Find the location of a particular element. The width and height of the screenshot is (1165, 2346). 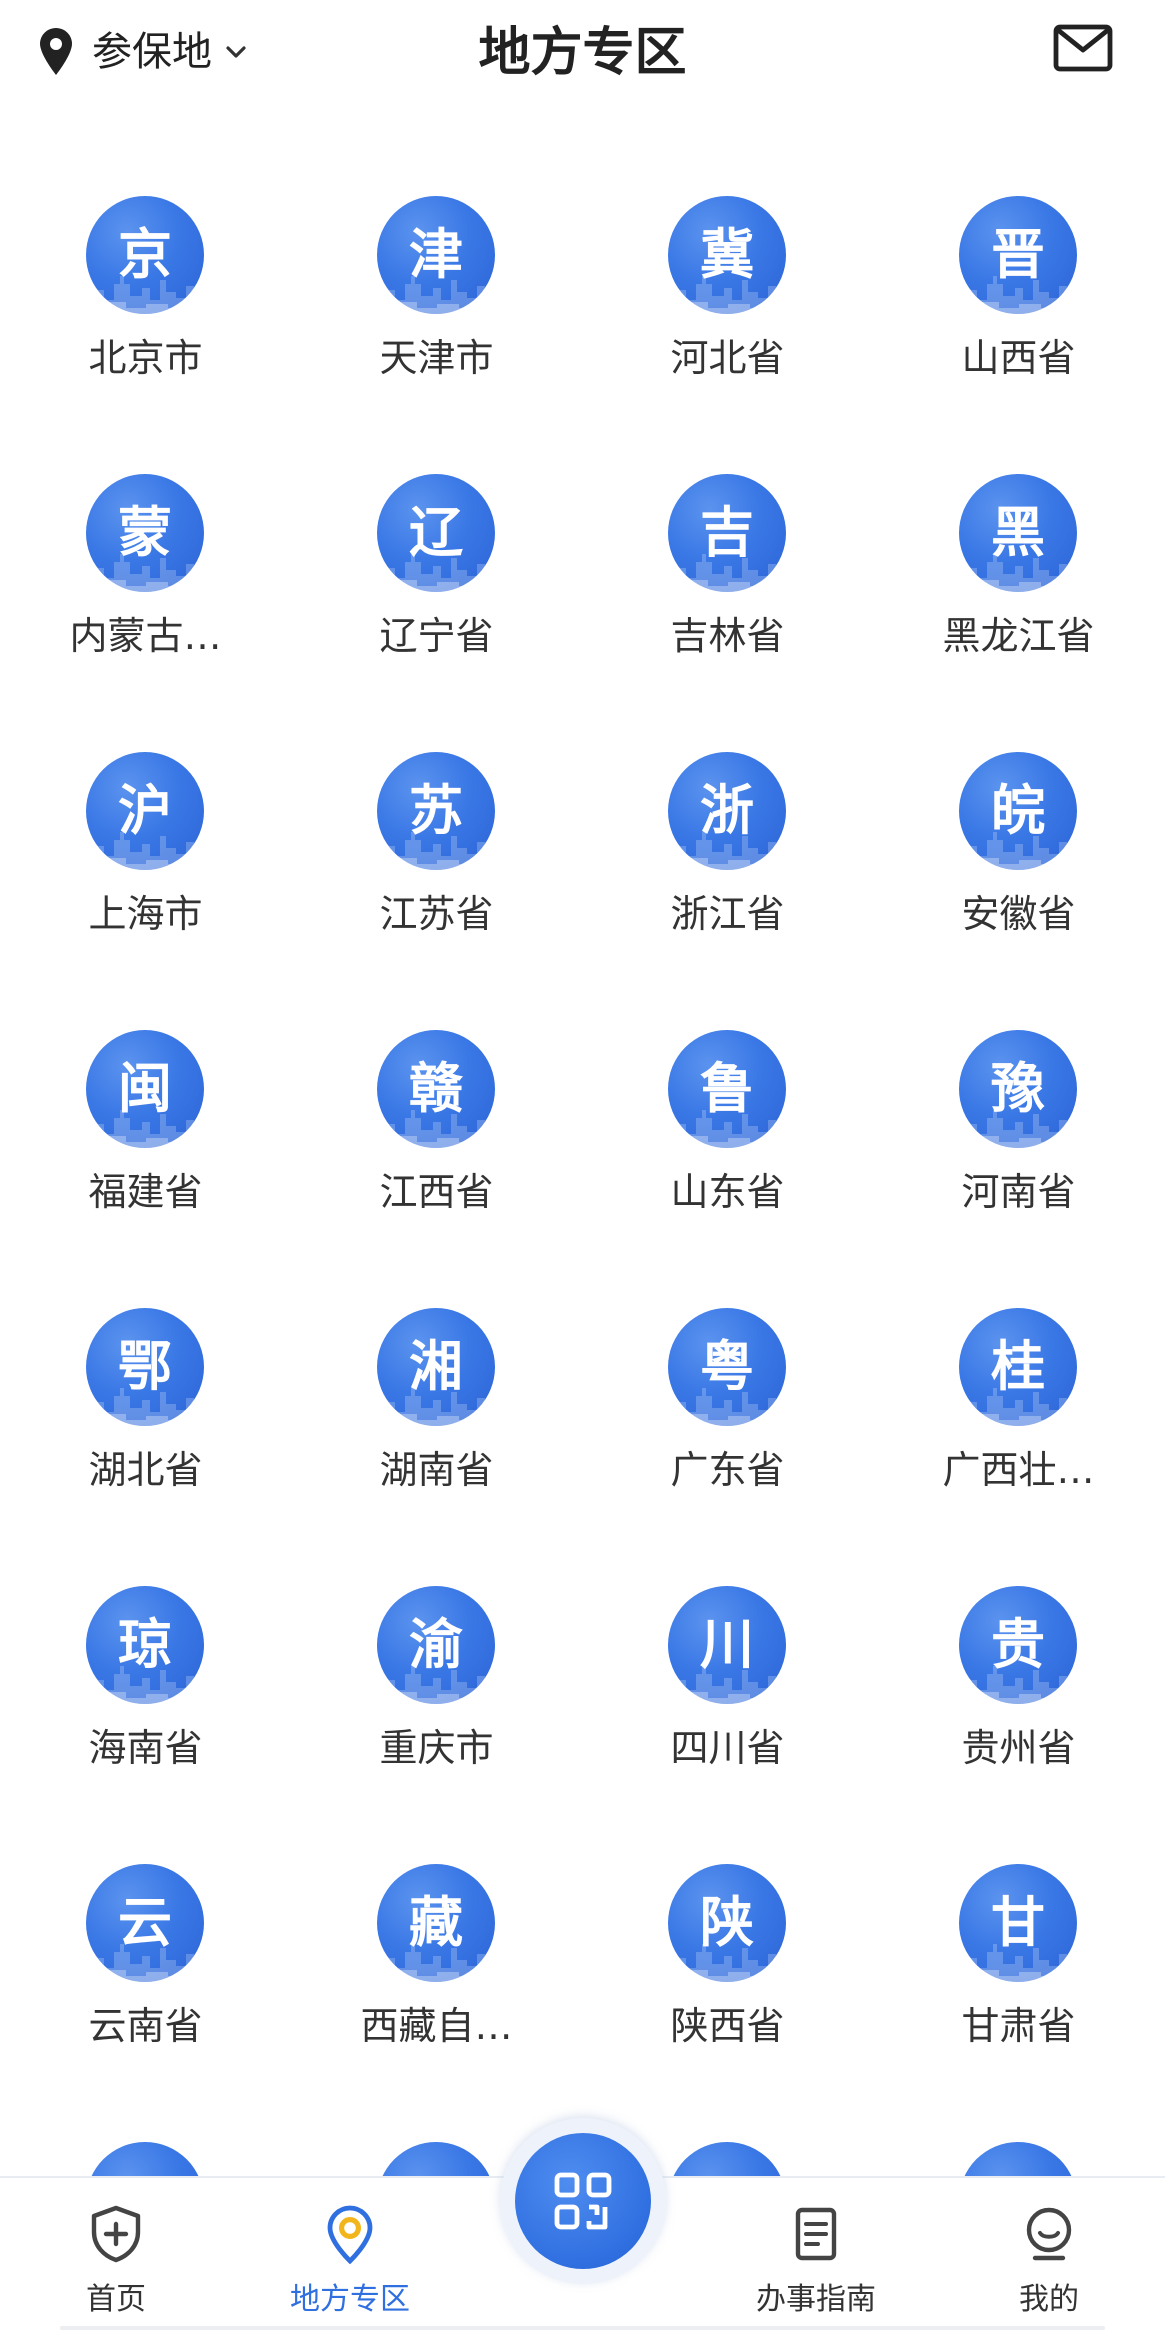

region-badge-icon: 桂 is located at coordinates (1018, 1367).